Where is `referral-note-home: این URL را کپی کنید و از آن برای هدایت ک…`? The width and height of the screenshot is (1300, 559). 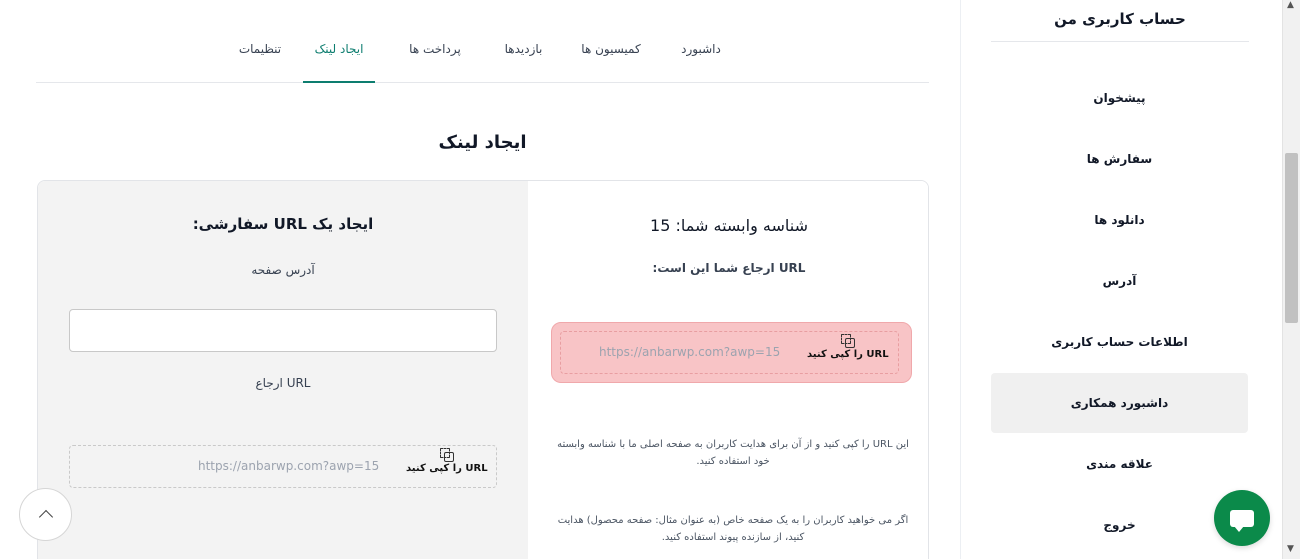
referral-note-home: این URL را کپی کنید و از آن برای هدایت ک… is located at coordinates (733, 453).